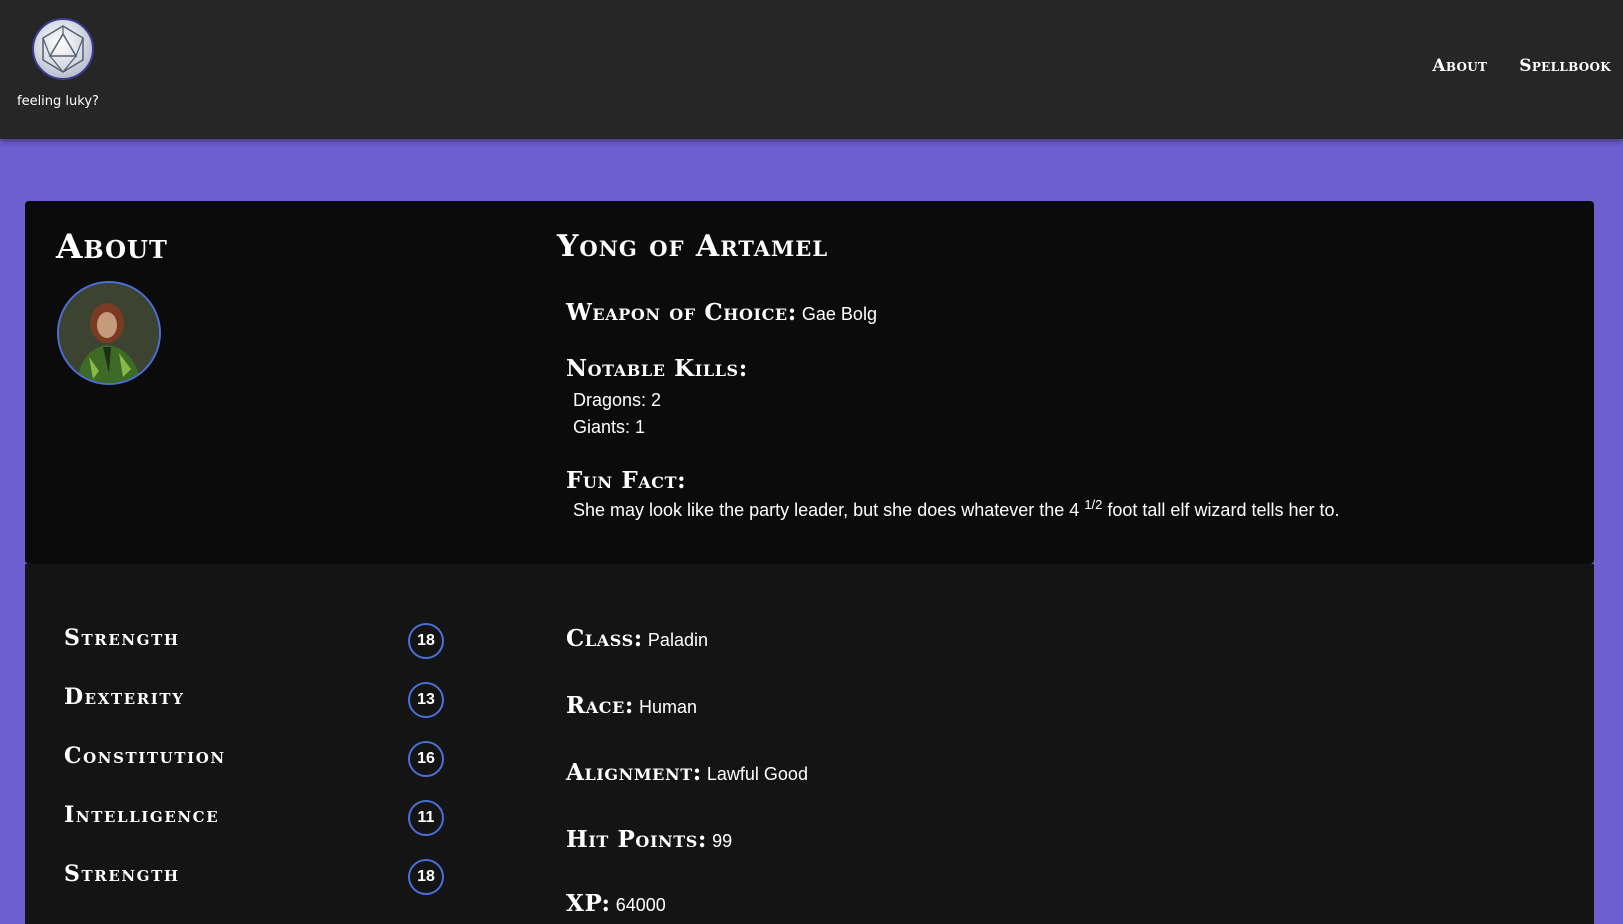 The image size is (1623, 924). I want to click on nav-spellbook-link: Spellbook, so click(1565, 66).